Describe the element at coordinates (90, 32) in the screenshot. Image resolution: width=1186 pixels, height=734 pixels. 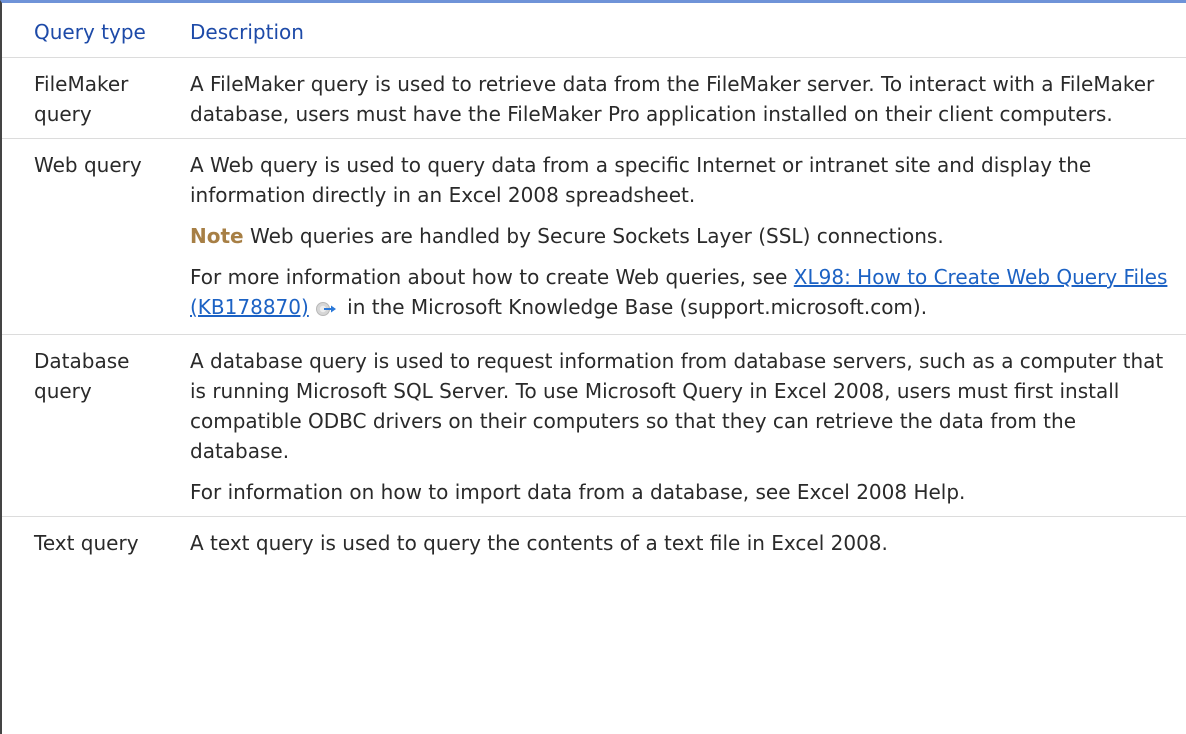
I see `column-header-query-type: Query type` at that location.